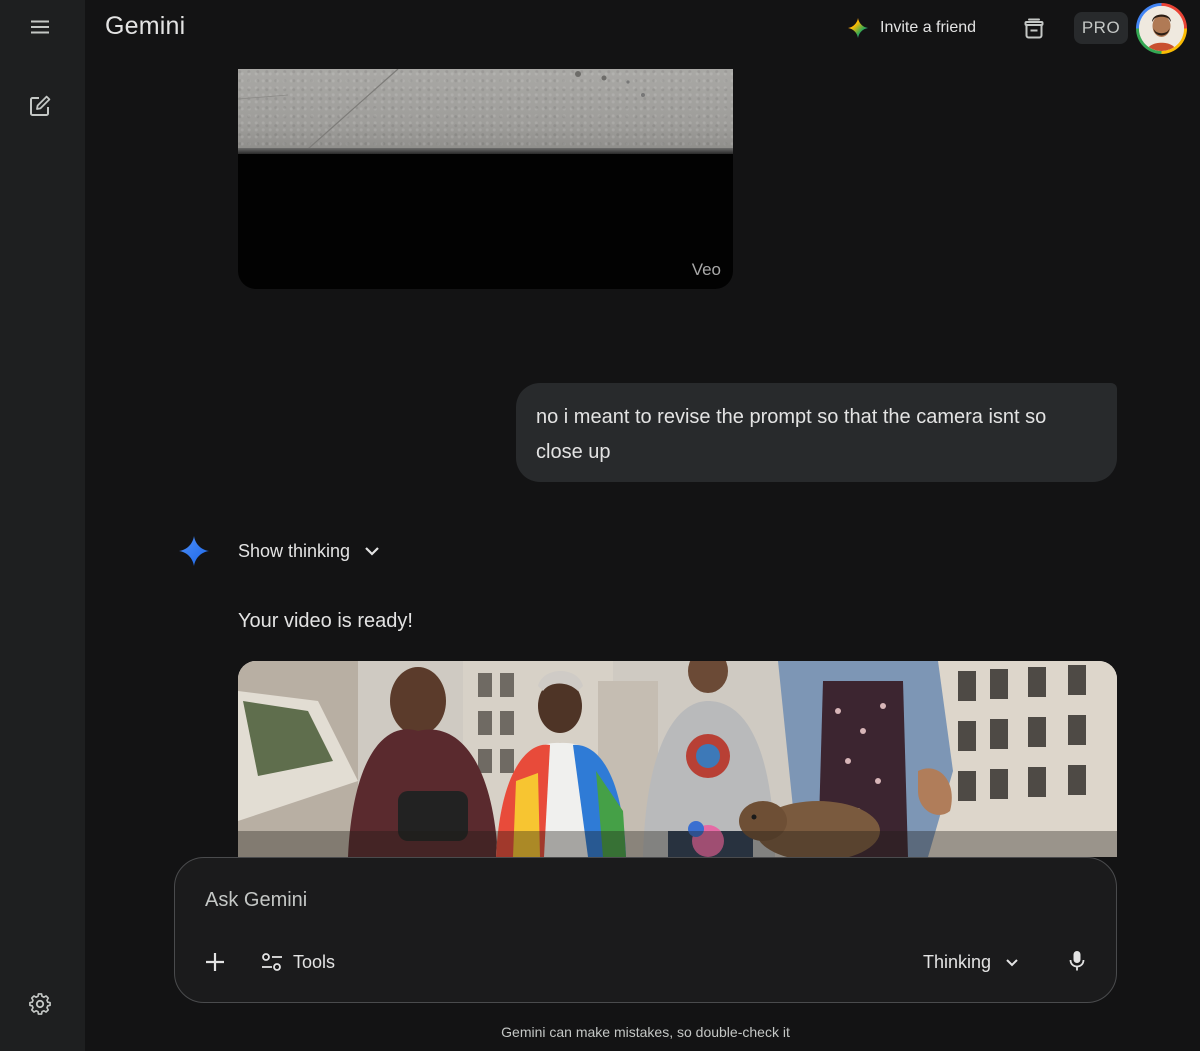  What do you see at coordinates (928, 27) in the screenshot?
I see `invite-friend-label: Invite a friend` at bounding box center [928, 27].